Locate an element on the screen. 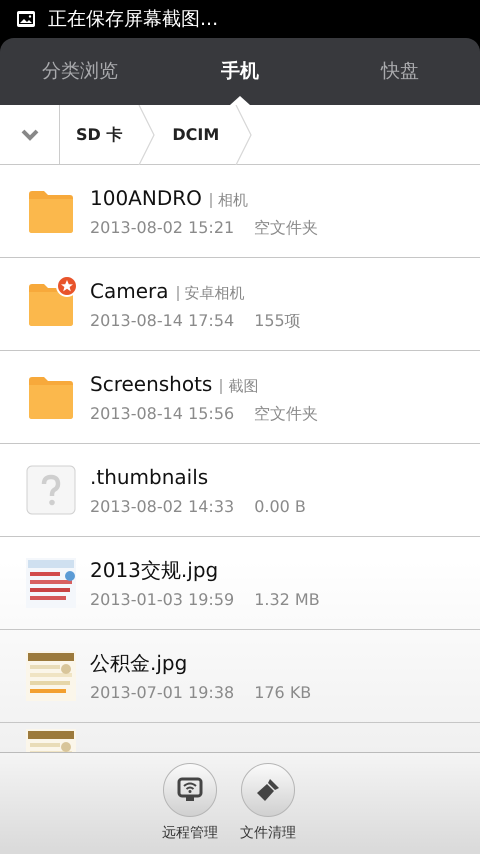  chevron-down-icon is located at coordinates (29, 134).